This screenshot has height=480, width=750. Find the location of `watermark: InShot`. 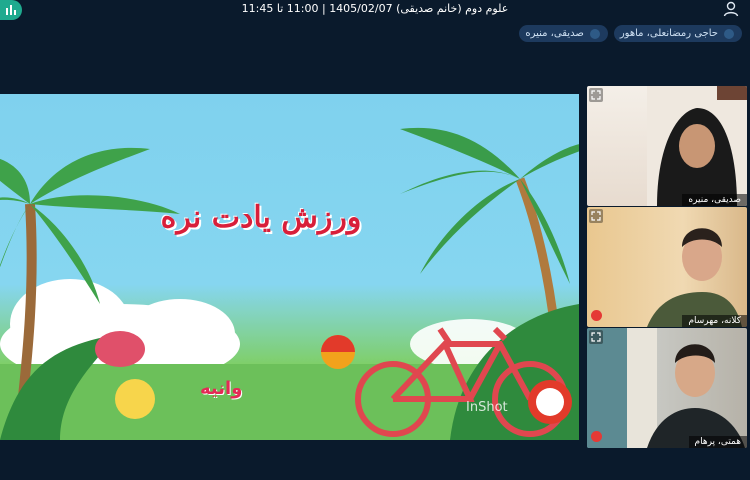

watermark: InShot is located at coordinates (487, 407).